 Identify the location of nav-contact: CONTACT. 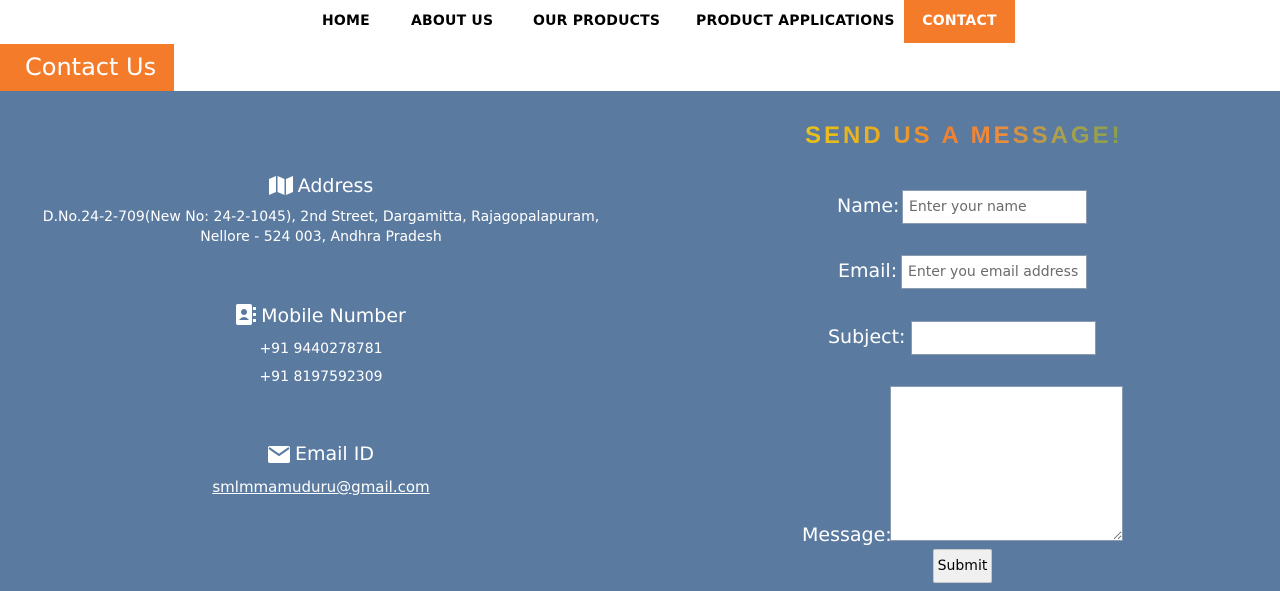
(959, 21).